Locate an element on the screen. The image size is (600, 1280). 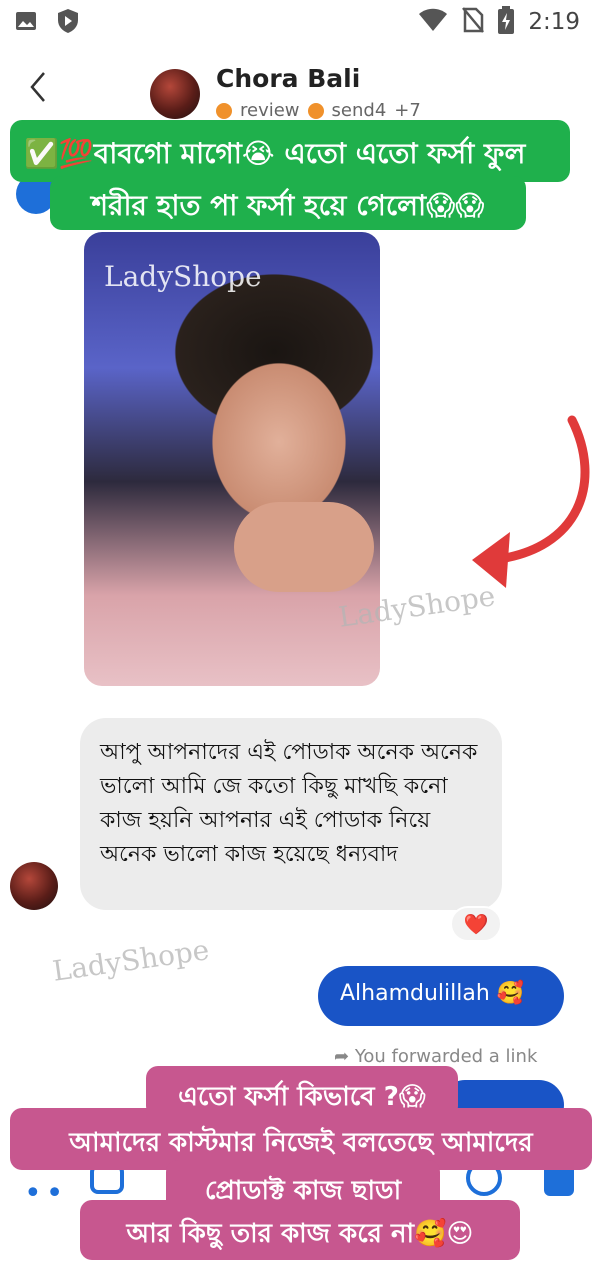
more-options-icon: •• is located at coordinates (45, 1193).